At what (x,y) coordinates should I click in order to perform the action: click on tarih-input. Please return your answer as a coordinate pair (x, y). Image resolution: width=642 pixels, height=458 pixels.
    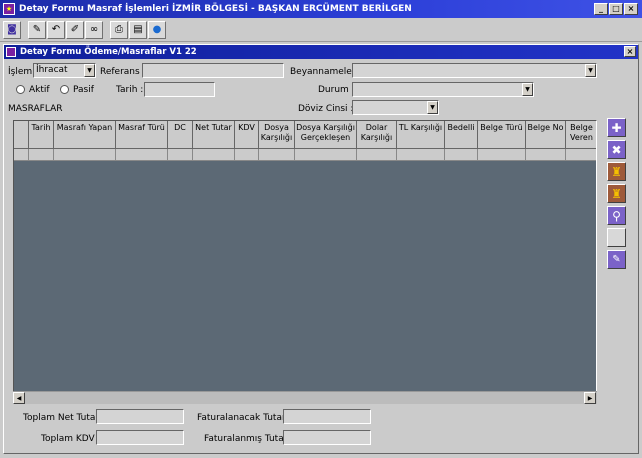
    Looking at the image, I should click on (179, 89).